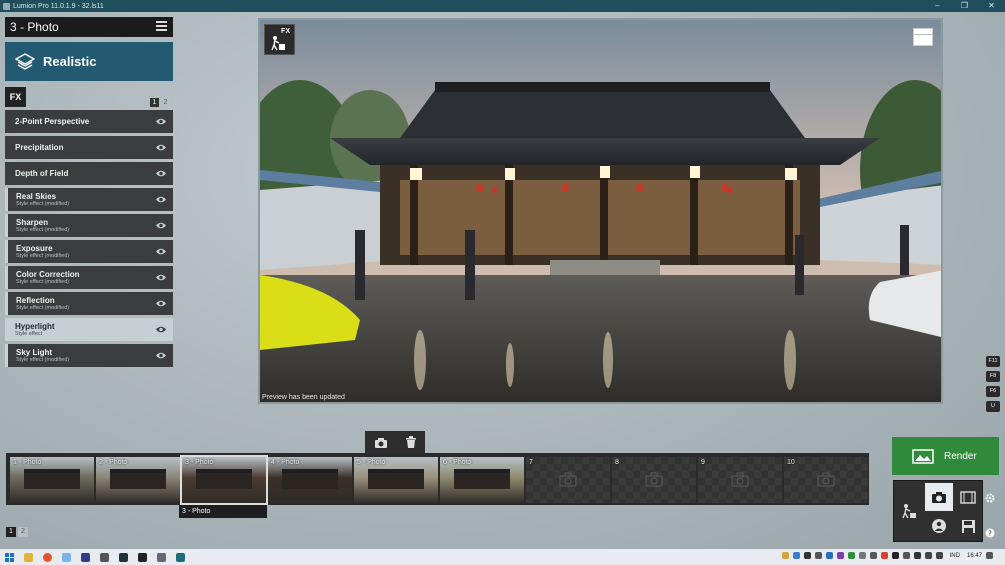 The image size is (1005, 565). Describe the element at coordinates (279, 39) in the screenshot. I see `fx-button: FX` at that location.